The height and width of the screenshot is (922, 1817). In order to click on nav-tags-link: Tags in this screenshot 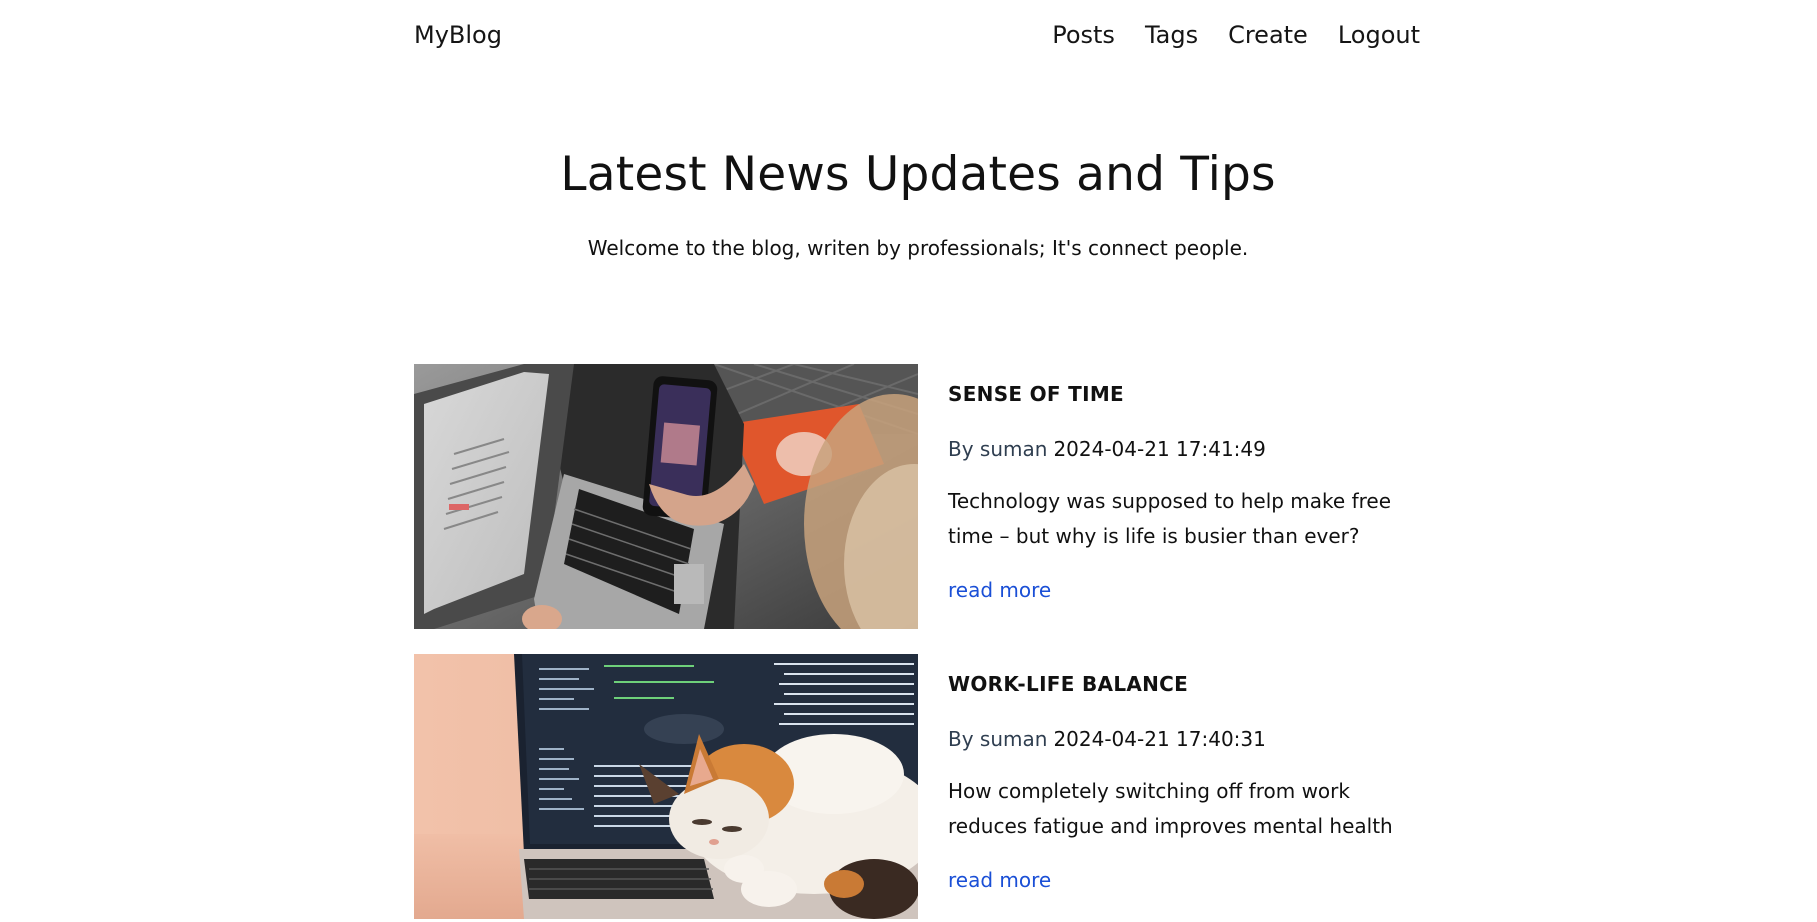, I will do `click(1171, 35)`.